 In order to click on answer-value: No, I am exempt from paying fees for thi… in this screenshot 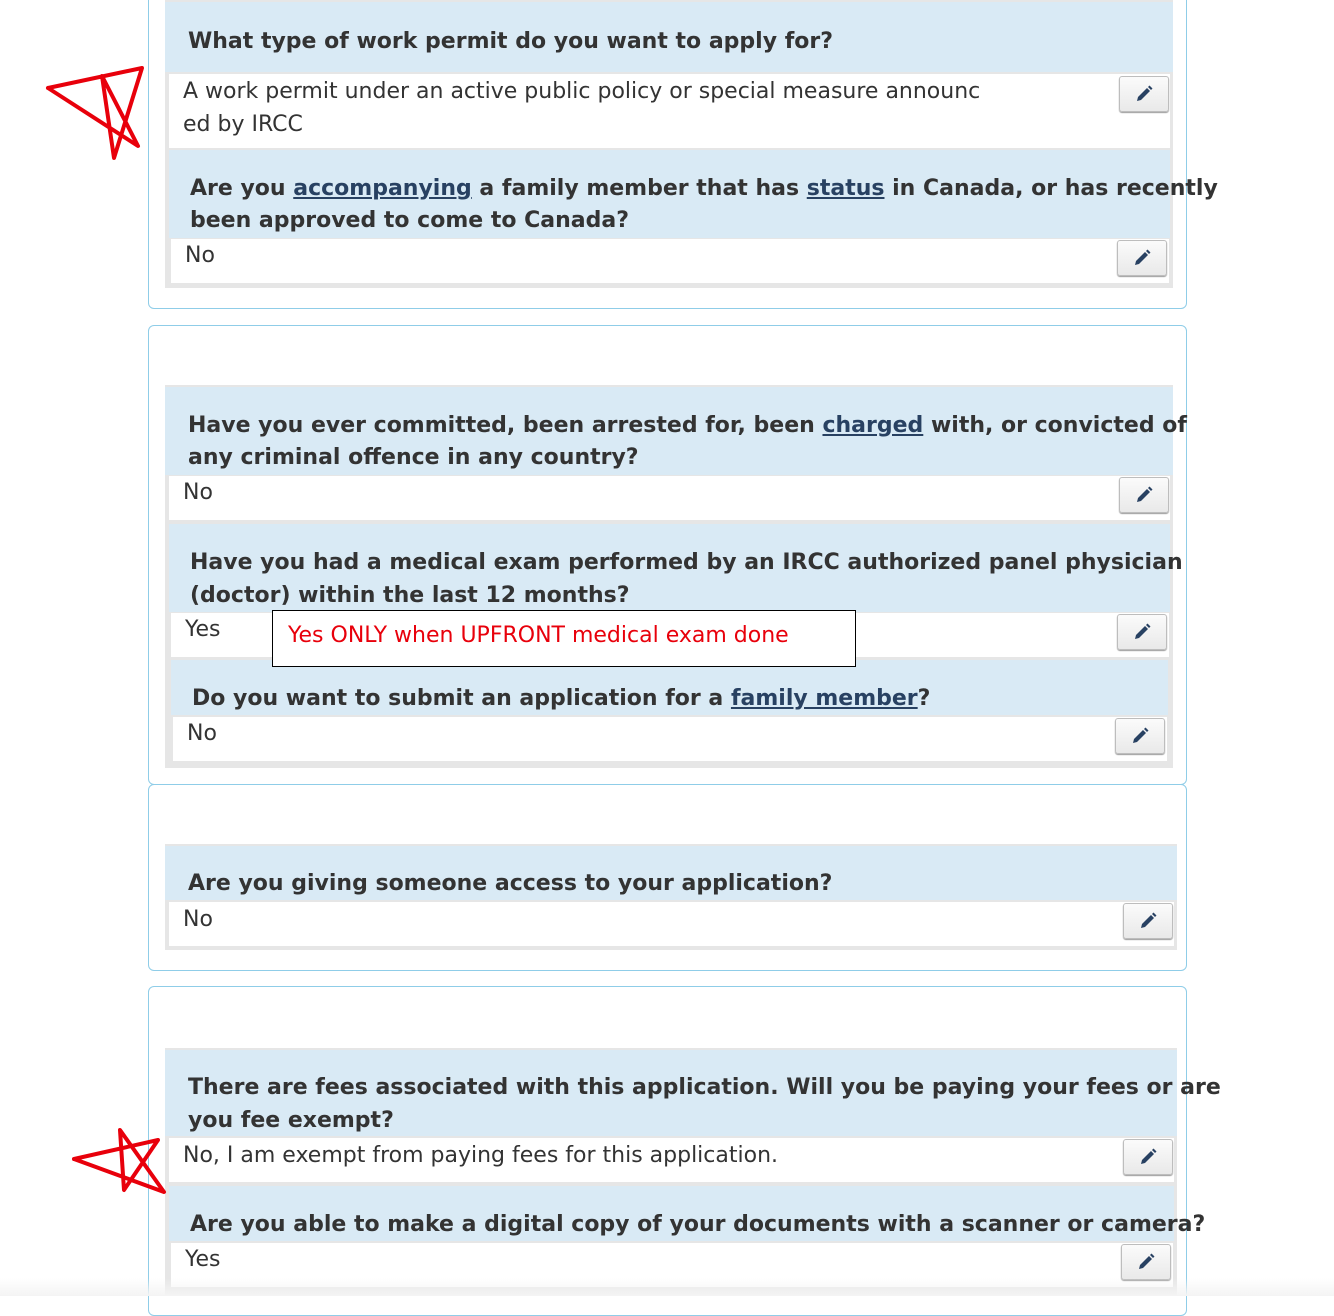, I will do `click(480, 1155)`.